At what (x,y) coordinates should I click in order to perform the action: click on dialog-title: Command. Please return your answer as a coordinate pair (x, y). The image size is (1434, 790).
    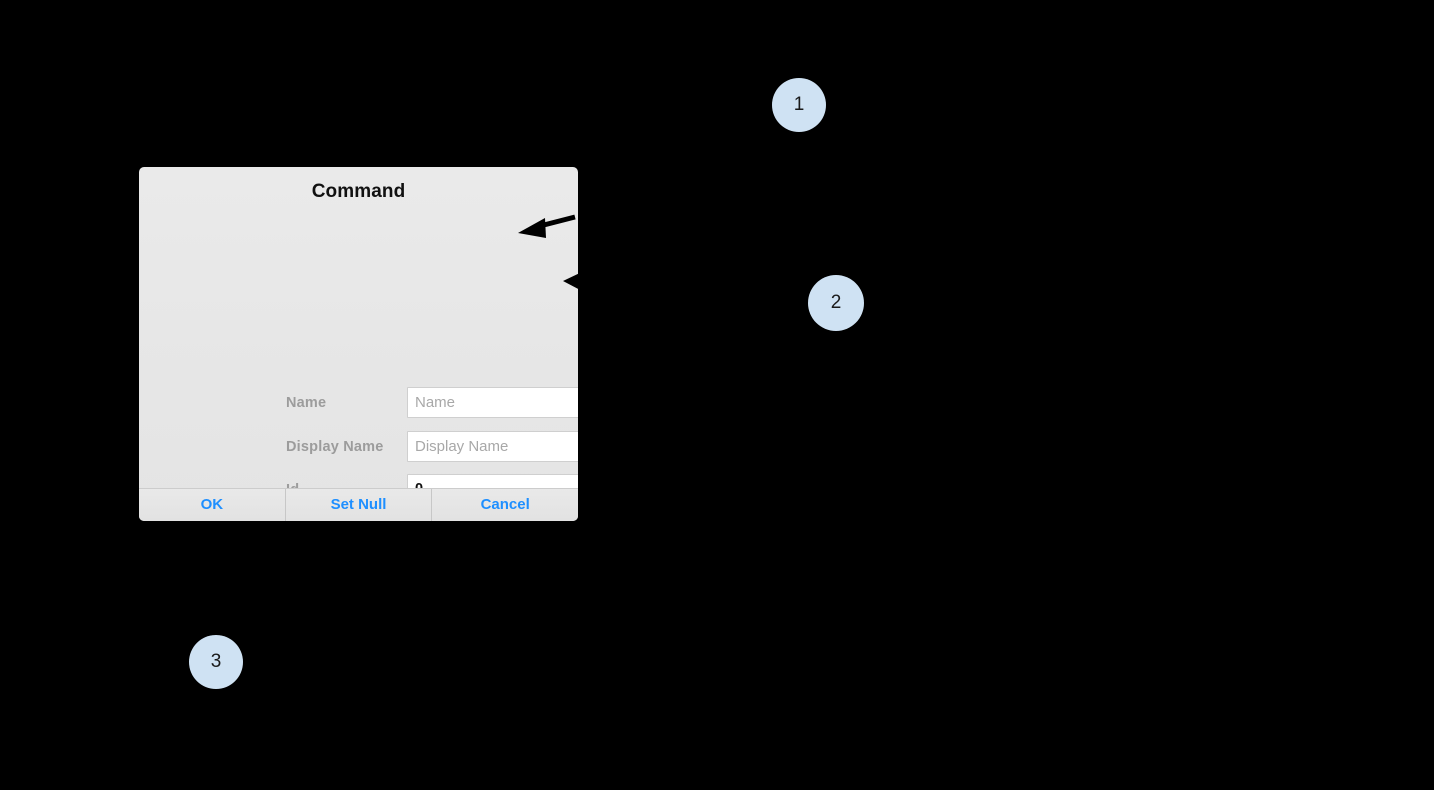
    Looking at the image, I should click on (358, 191).